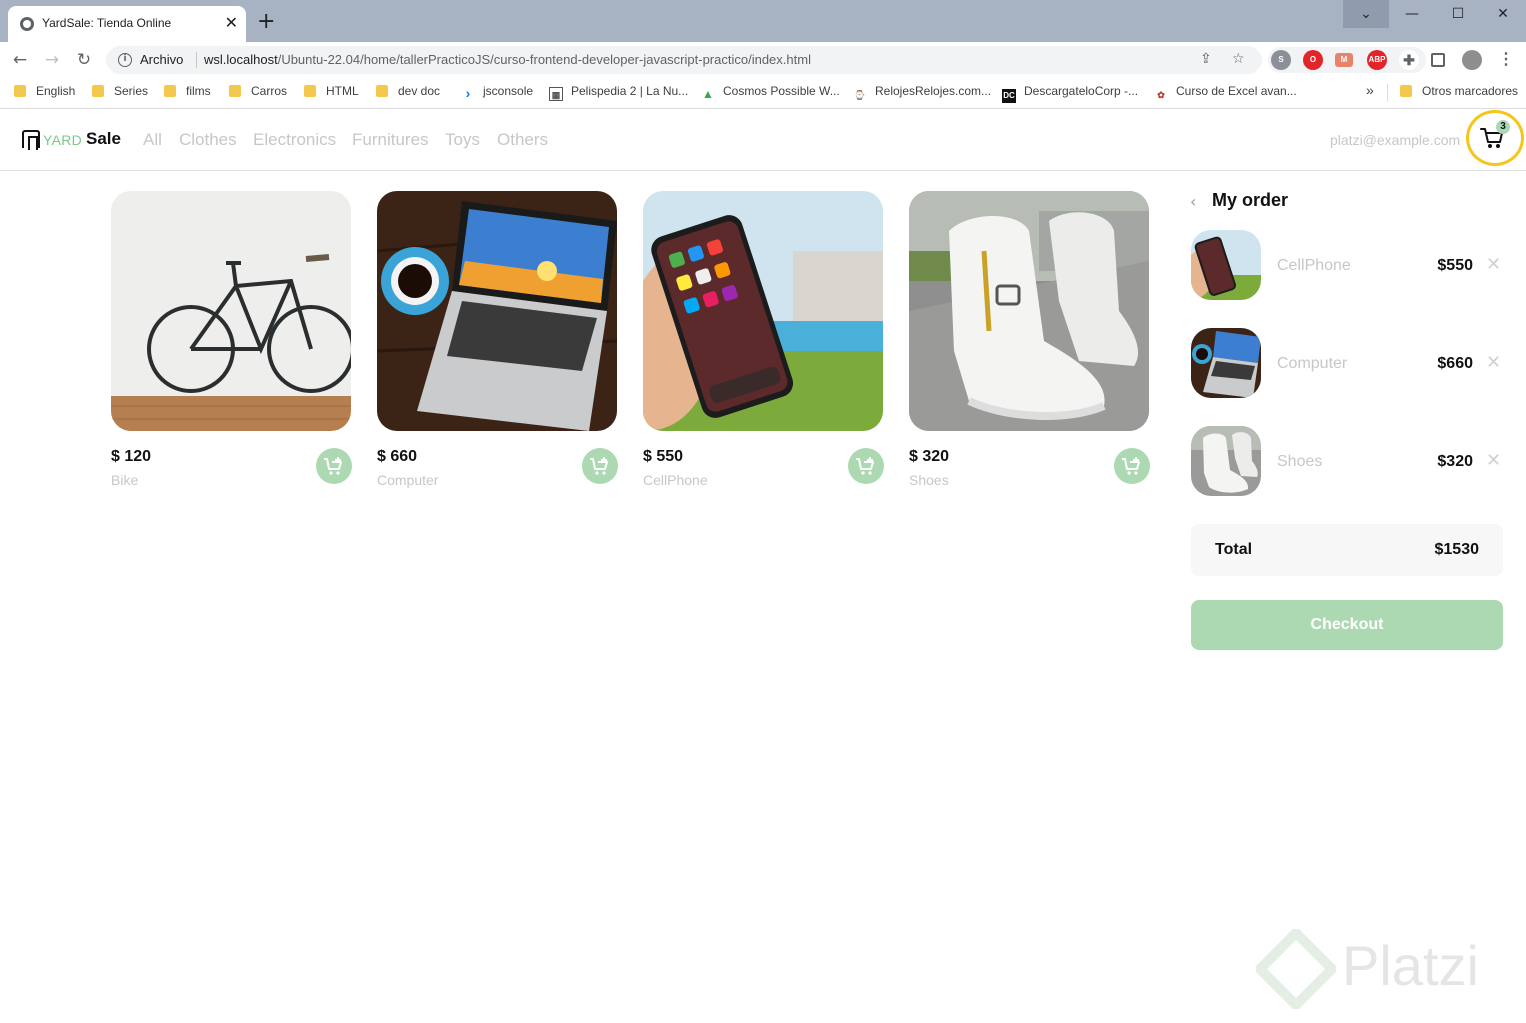 Image resolution: width=1526 pixels, height=1023 pixels. I want to click on bookmarks-divider, so click(1387, 93).